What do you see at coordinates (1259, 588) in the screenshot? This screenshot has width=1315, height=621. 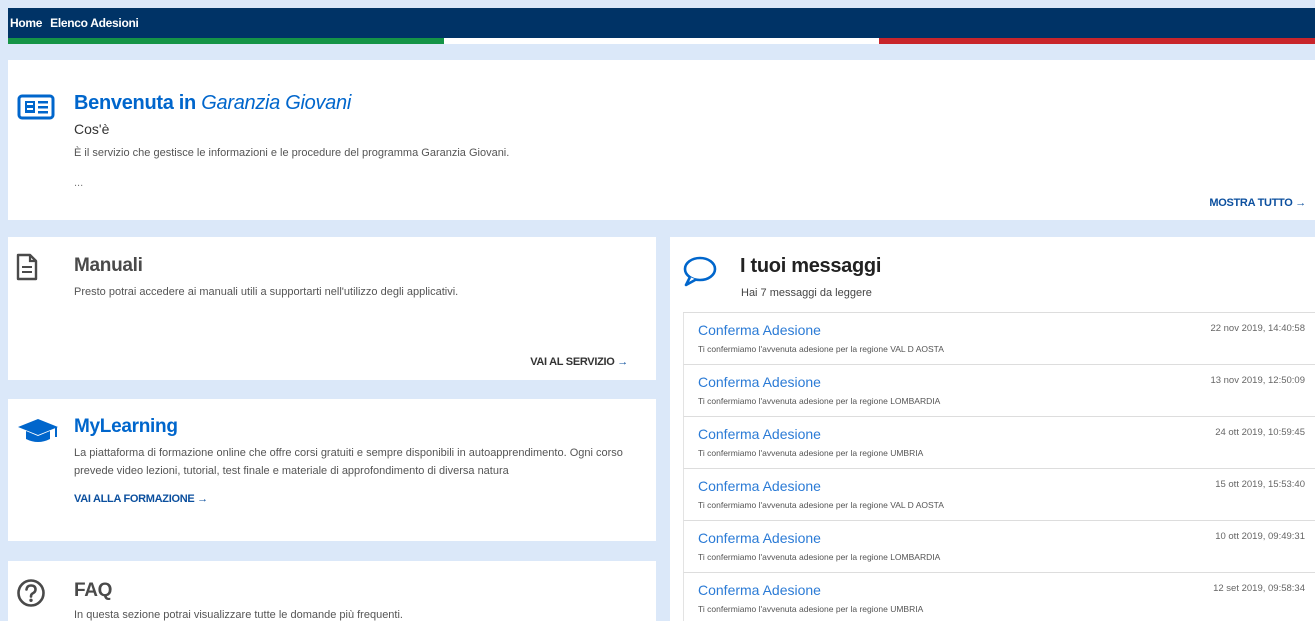 I see `message-date: 12 set 2019, 09:58:34` at bounding box center [1259, 588].